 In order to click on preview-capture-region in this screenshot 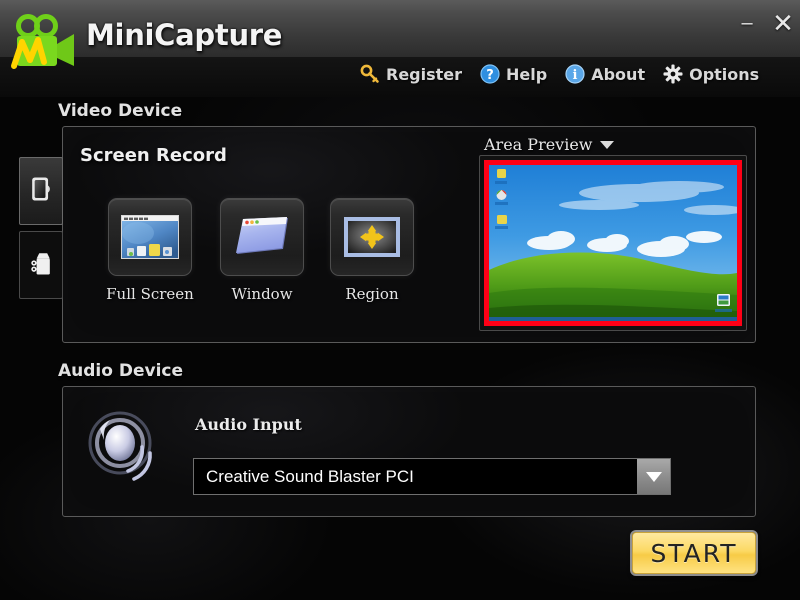, I will do `click(613, 243)`.